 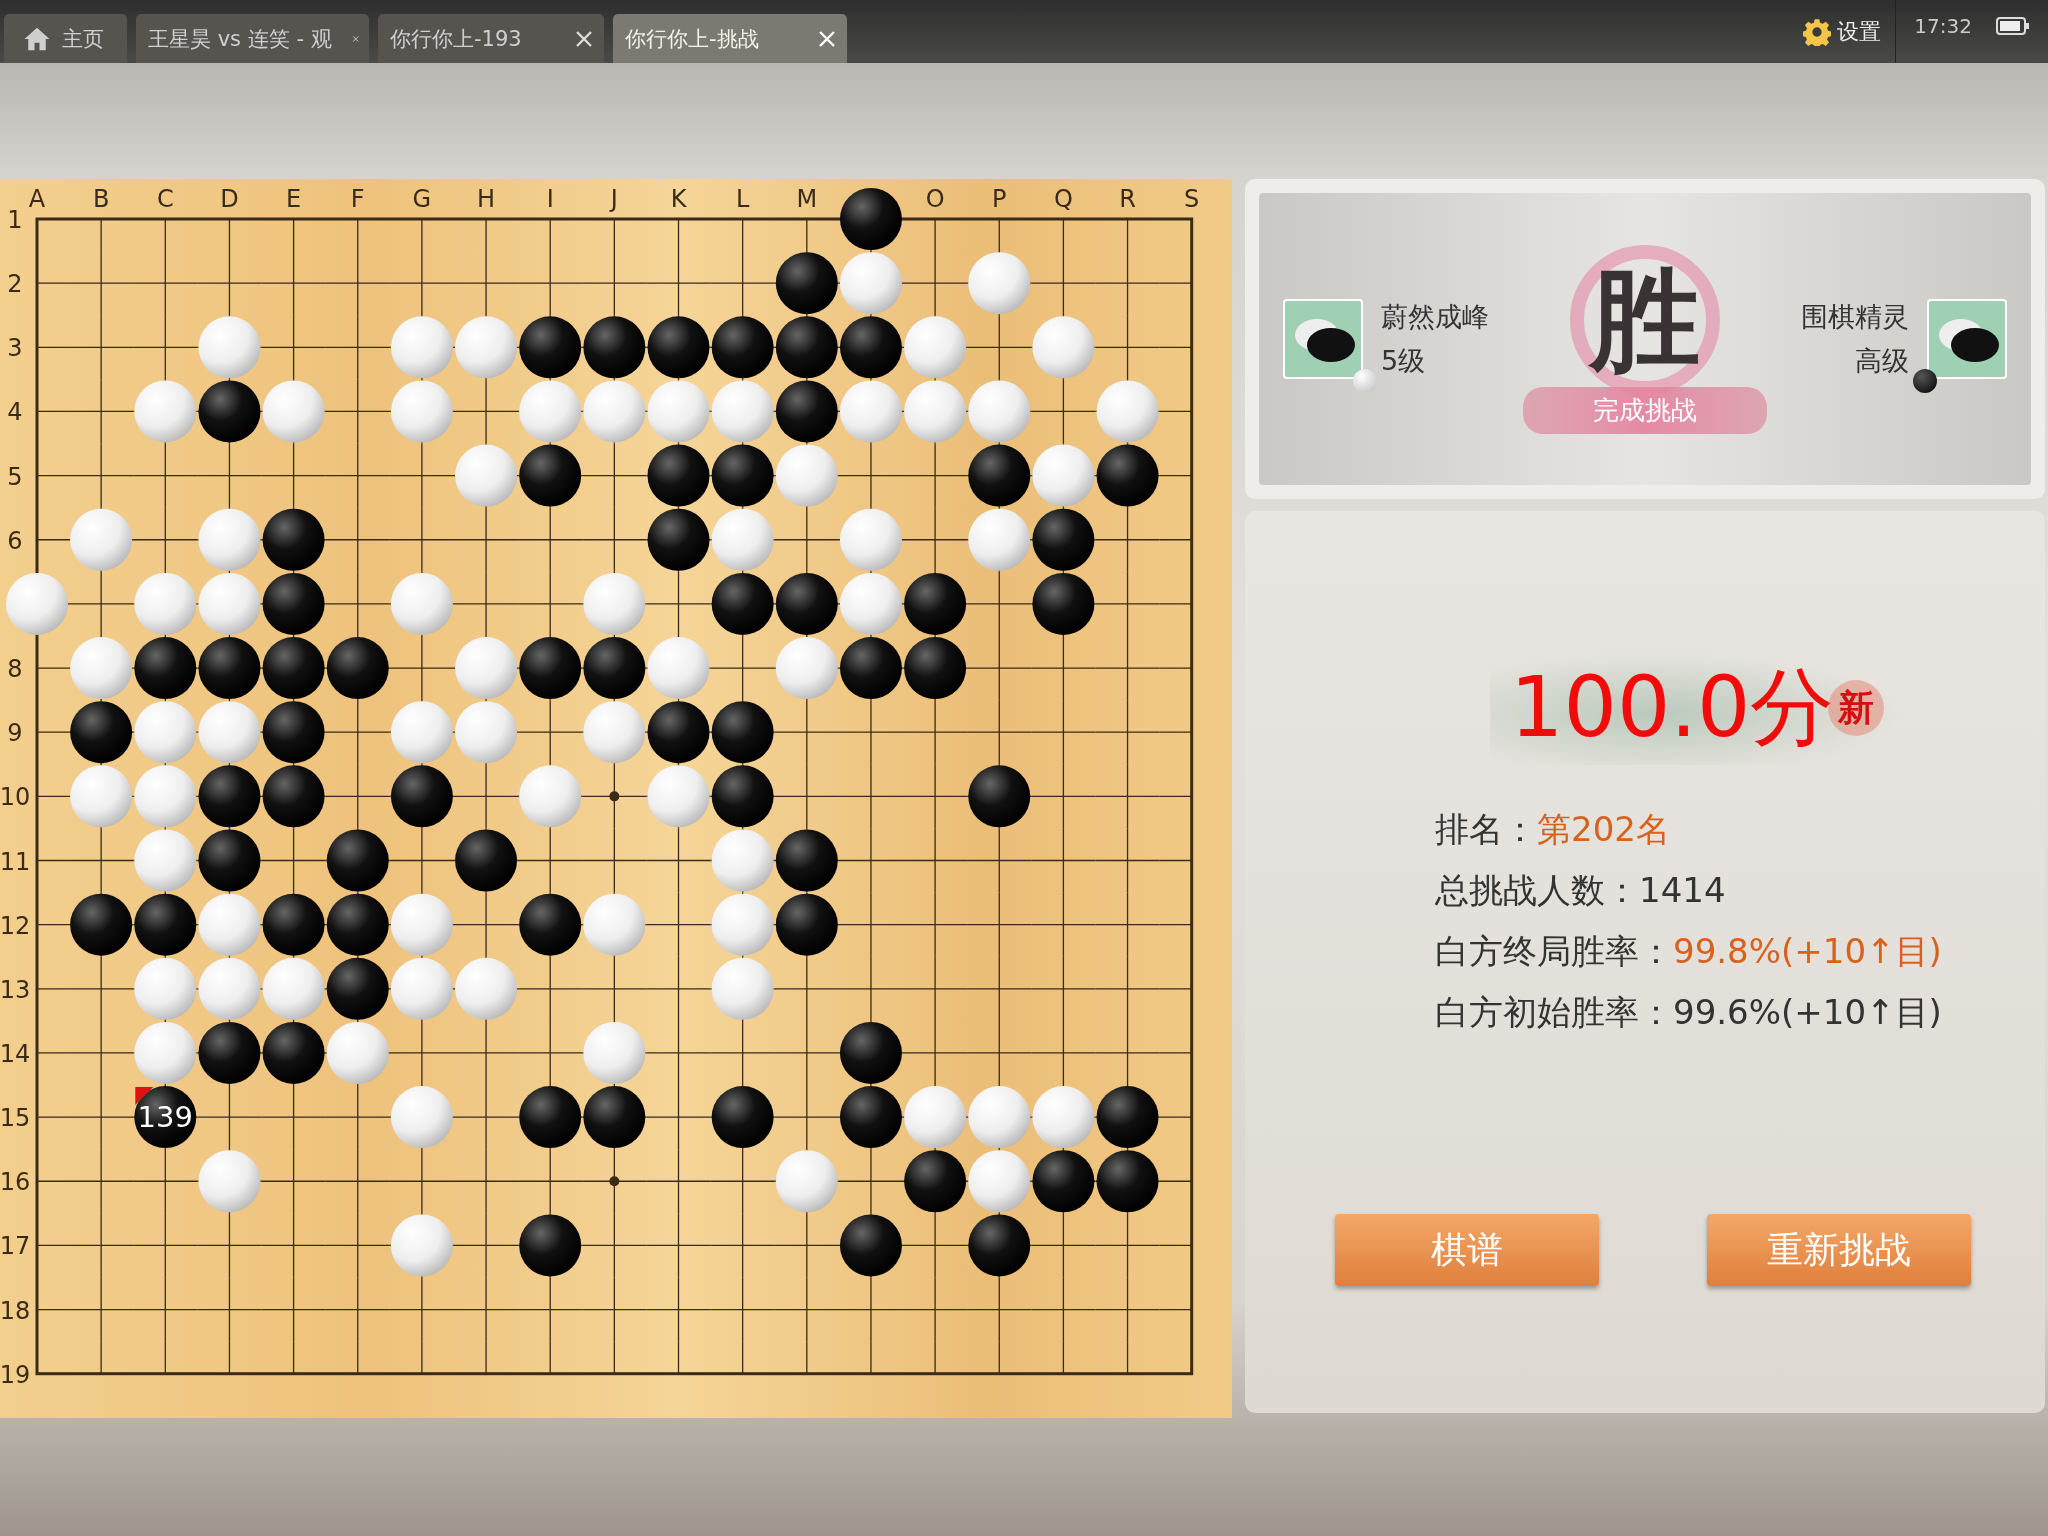 What do you see at coordinates (678, 199) in the screenshot?
I see `column-label: K` at bounding box center [678, 199].